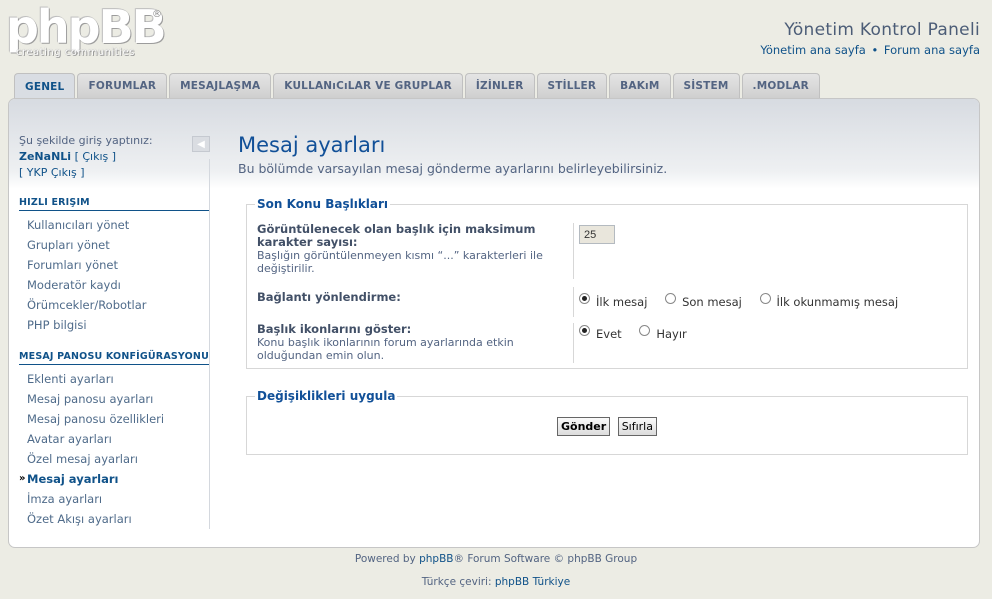 The height and width of the screenshot is (599, 992). What do you see at coordinates (407, 297) in the screenshot?
I see `link-redirect-label: Bağlantı yönlendirme:` at bounding box center [407, 297].